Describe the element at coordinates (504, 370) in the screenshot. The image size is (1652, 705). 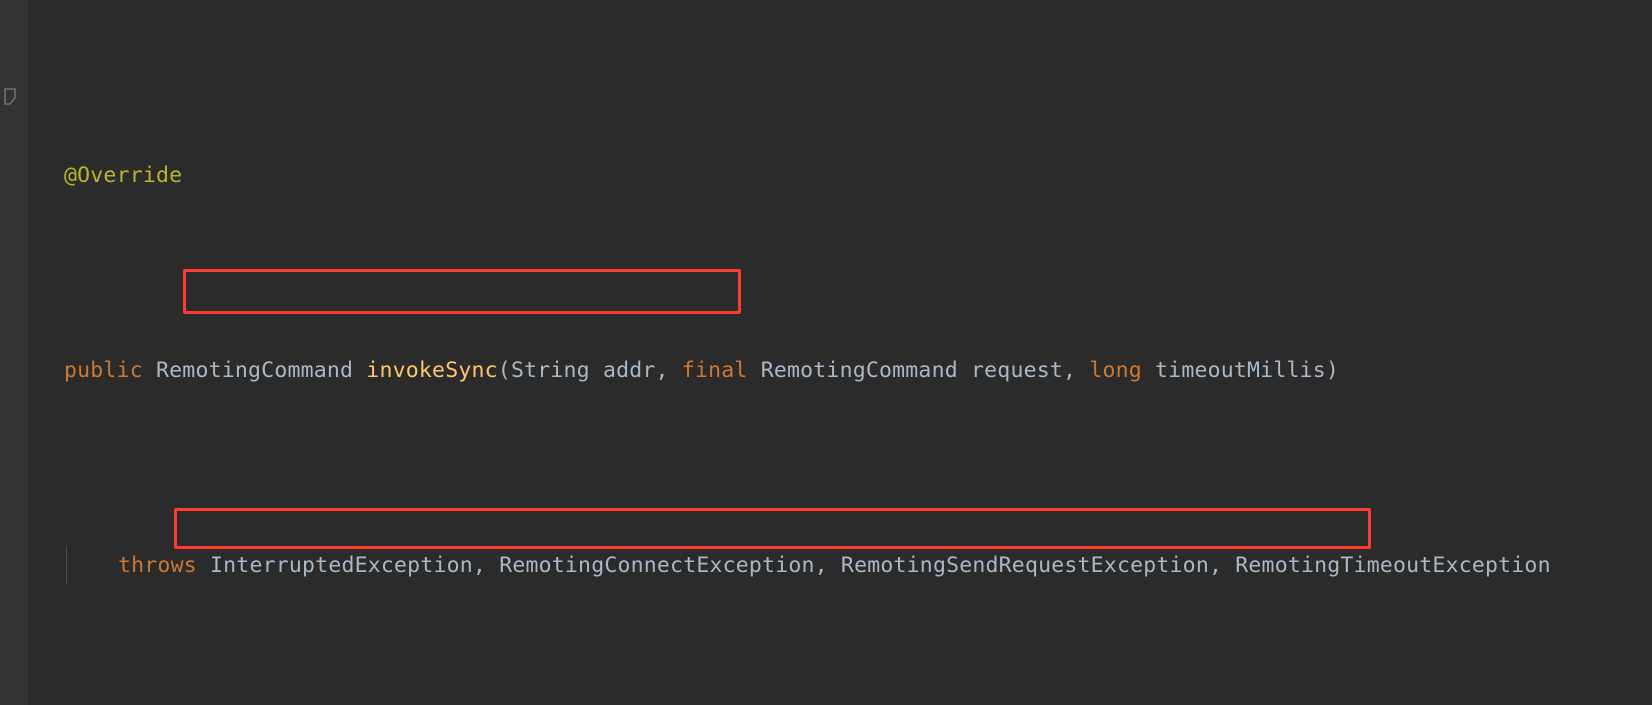
I see `paren-open: (` at that location.